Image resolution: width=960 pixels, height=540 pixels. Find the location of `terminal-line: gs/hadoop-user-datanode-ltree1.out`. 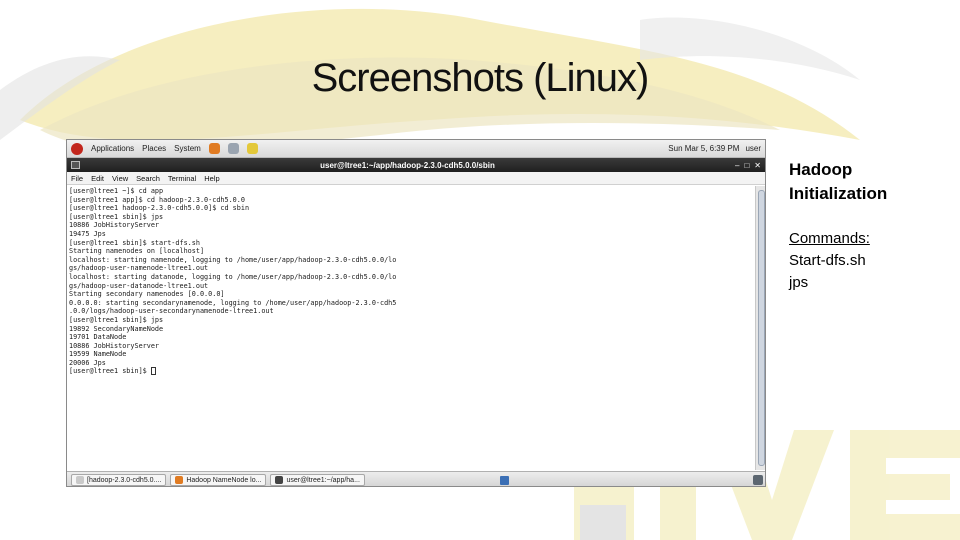

terminal-line: gs/hadoop-user-datanode-ltree1.out is located at coordinates (139, 285).